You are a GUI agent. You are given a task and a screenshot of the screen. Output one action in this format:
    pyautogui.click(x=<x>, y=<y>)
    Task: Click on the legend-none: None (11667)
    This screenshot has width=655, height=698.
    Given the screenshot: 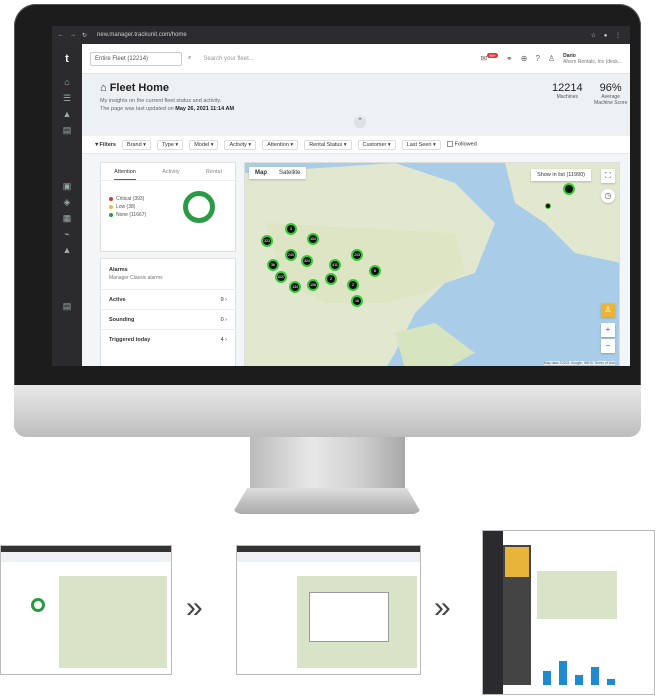 What is the action you would take?
    pyautogui.click(x=127, y=215)
    